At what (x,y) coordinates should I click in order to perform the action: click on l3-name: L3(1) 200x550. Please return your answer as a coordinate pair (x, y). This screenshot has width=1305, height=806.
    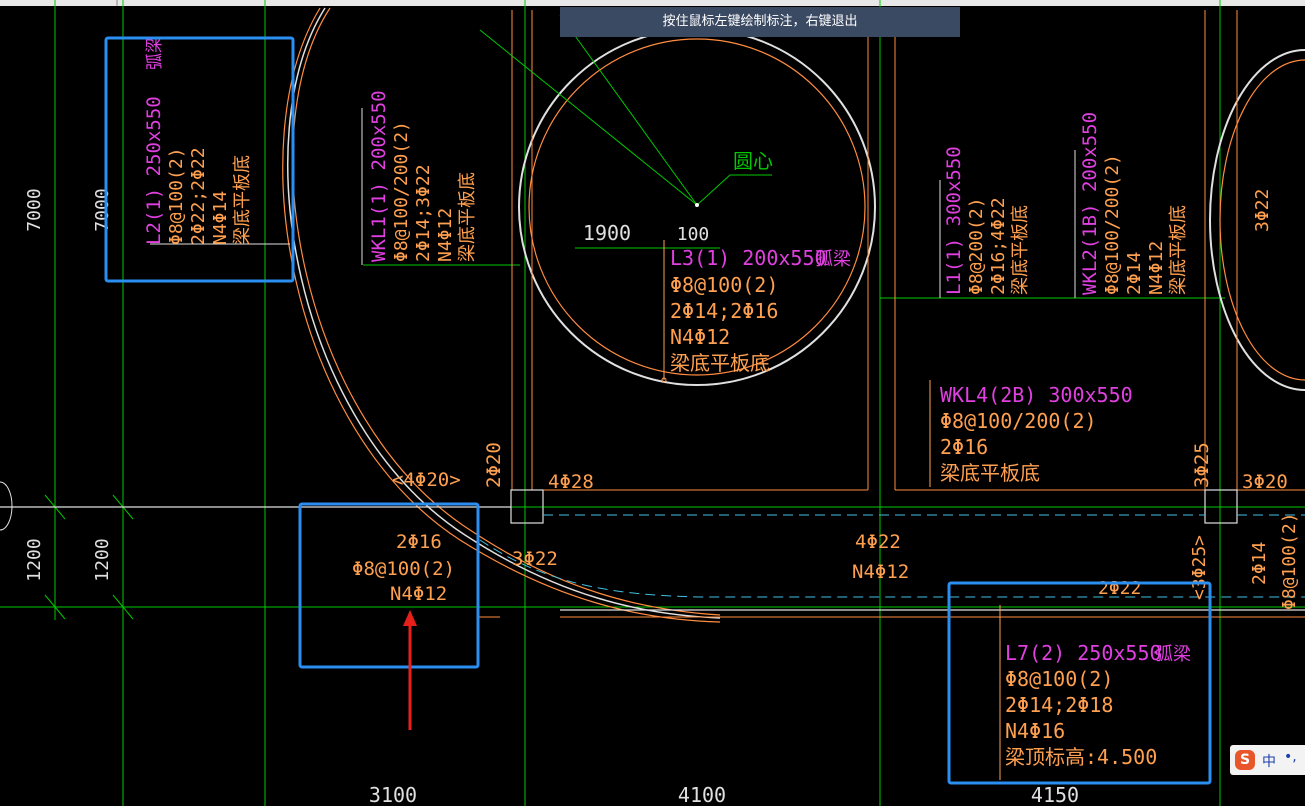
    Looking at the image, I should click on (748, 258).